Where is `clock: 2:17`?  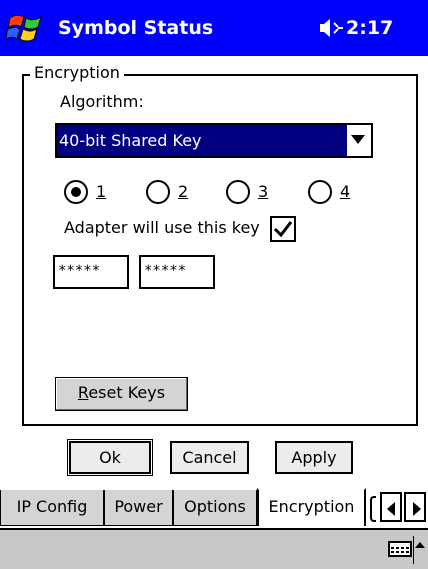
clock: 2:17 is located at coordinates (369, 28).